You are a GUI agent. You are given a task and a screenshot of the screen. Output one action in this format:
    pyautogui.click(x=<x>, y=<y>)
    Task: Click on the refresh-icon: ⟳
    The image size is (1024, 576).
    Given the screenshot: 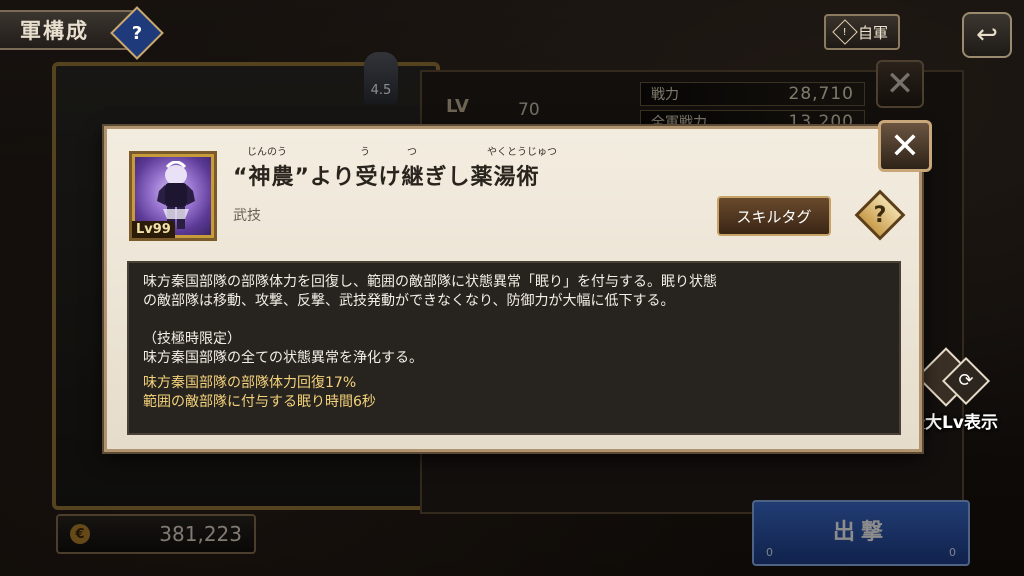 What is the action you would take?
    pyautogui.click(x=966, y=380)
    